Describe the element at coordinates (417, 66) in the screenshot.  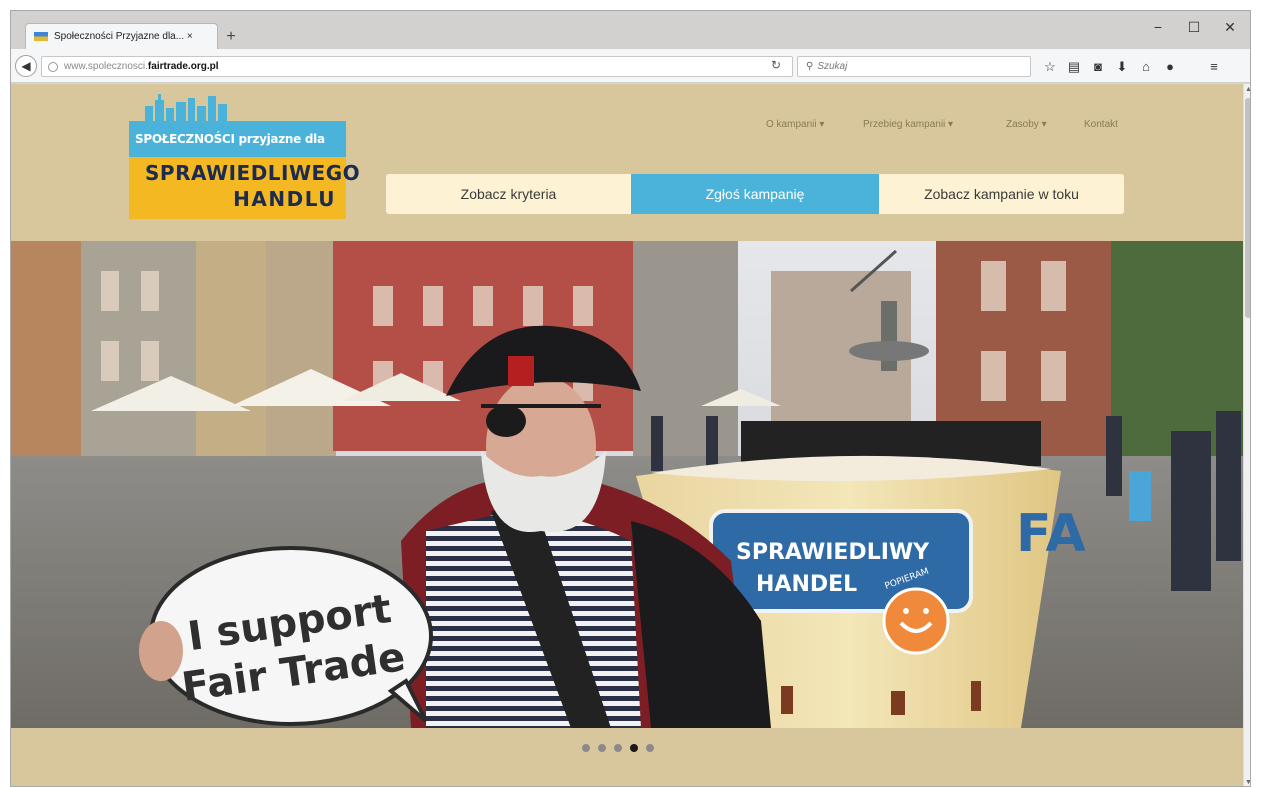
I see `address-bar: www.spolecznosci. fairtrade.org.pl` at that location.